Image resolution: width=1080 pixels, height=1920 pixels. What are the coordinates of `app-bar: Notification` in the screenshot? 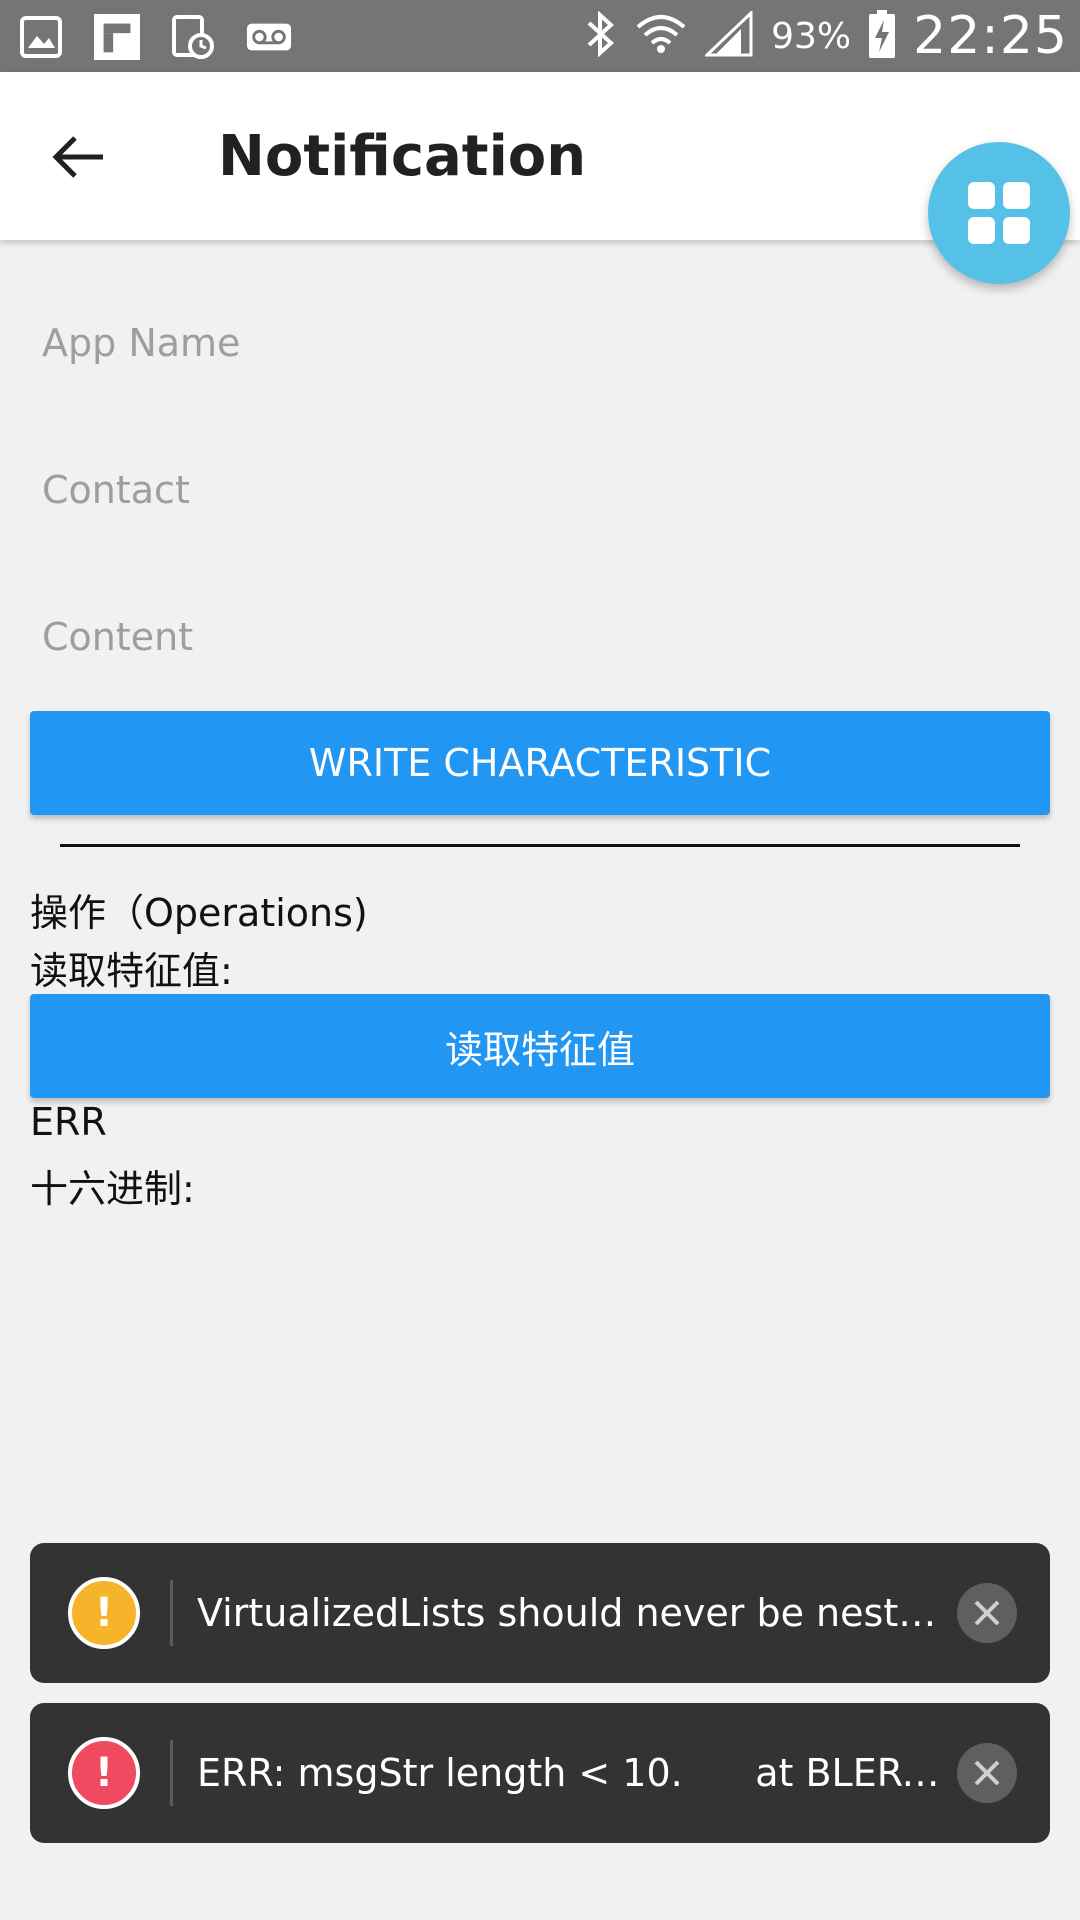 It's located at (540, 156).